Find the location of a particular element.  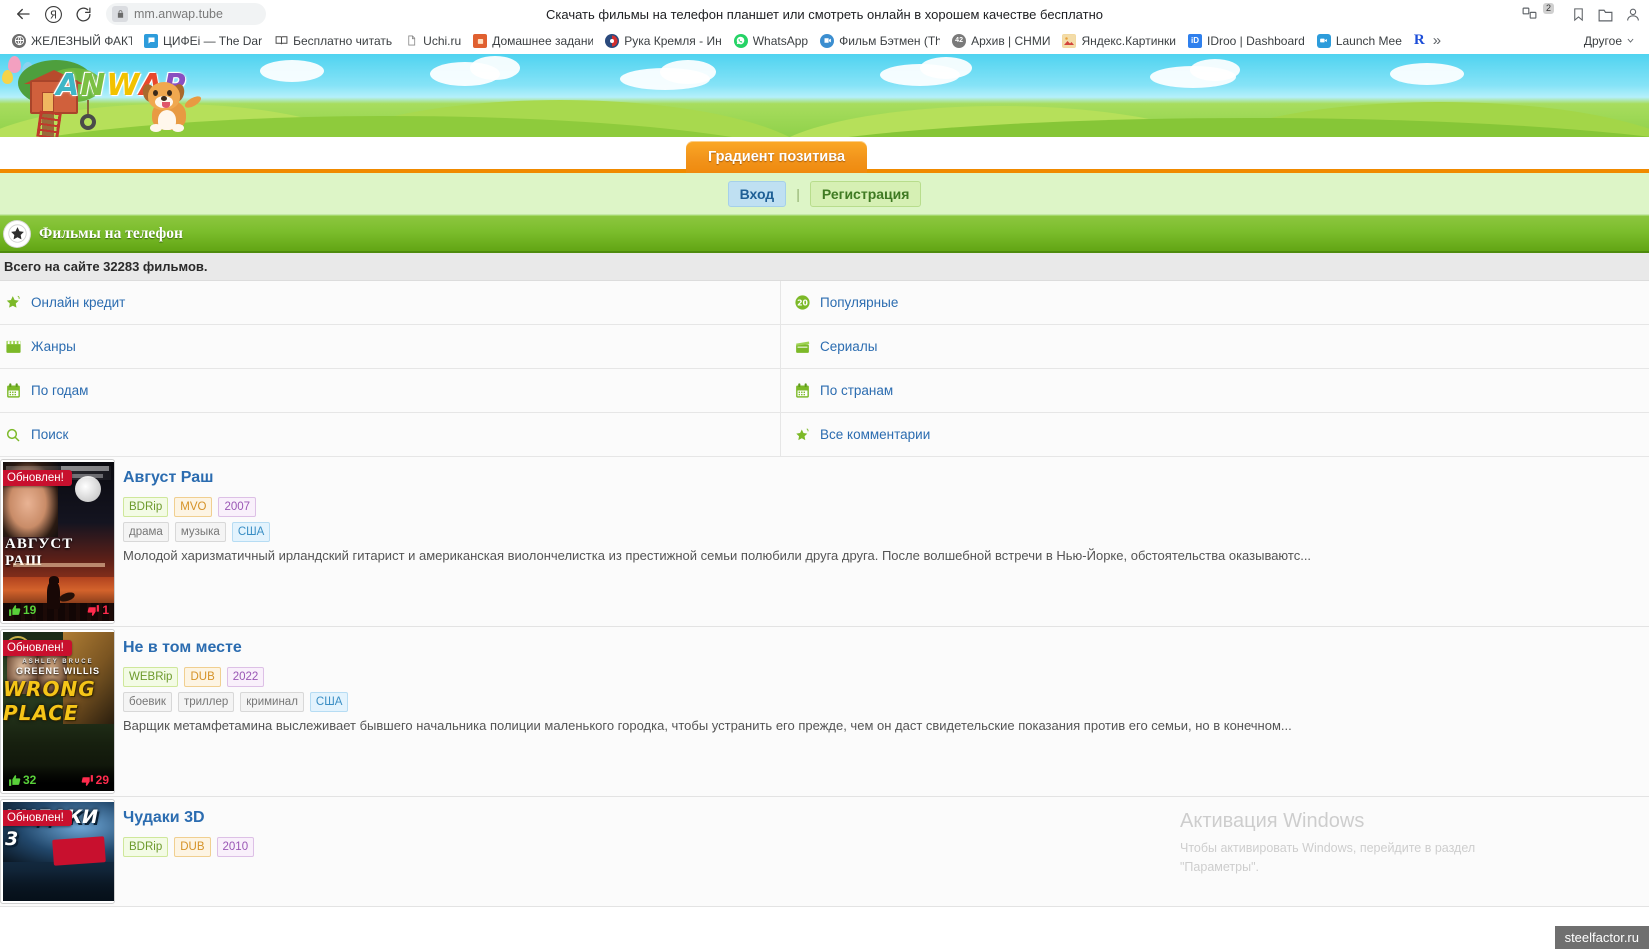

bookmark-item: Домашнее задани is located at coordinates (533, 41).